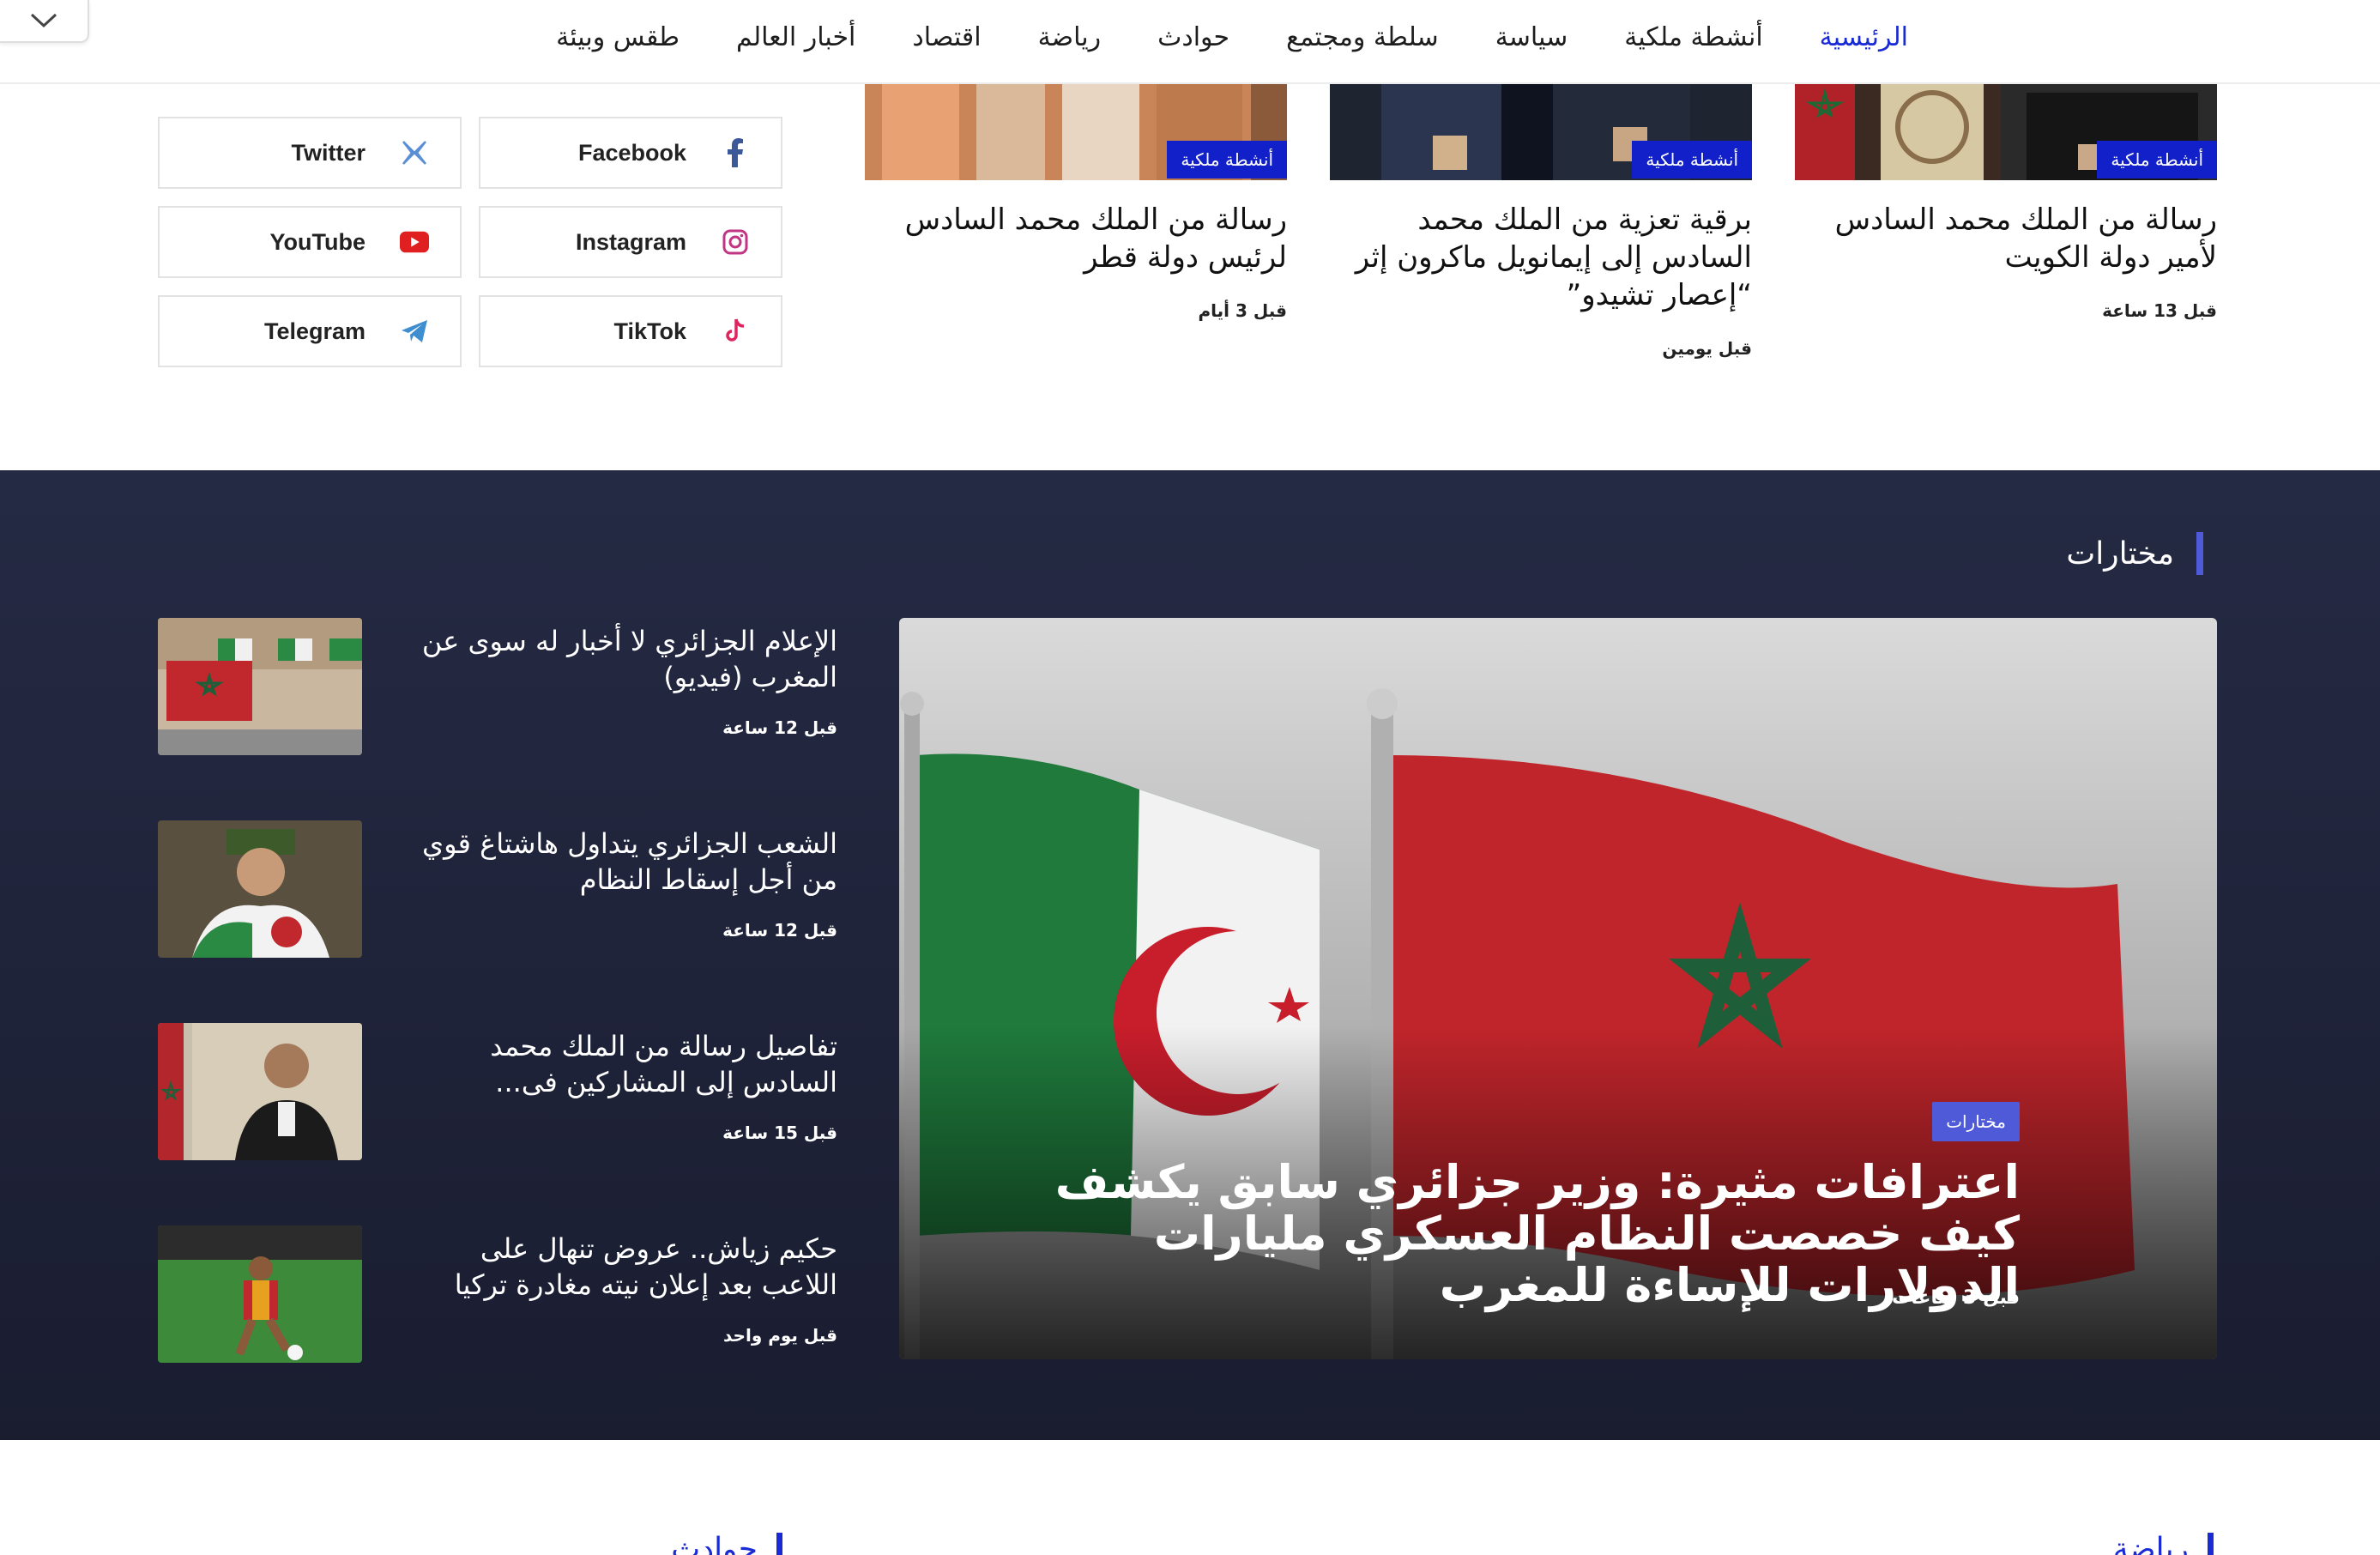 The height and width of the screenshot is (1555, 2380). I want to click on twitter-button: Twitter, so click(310, 153).